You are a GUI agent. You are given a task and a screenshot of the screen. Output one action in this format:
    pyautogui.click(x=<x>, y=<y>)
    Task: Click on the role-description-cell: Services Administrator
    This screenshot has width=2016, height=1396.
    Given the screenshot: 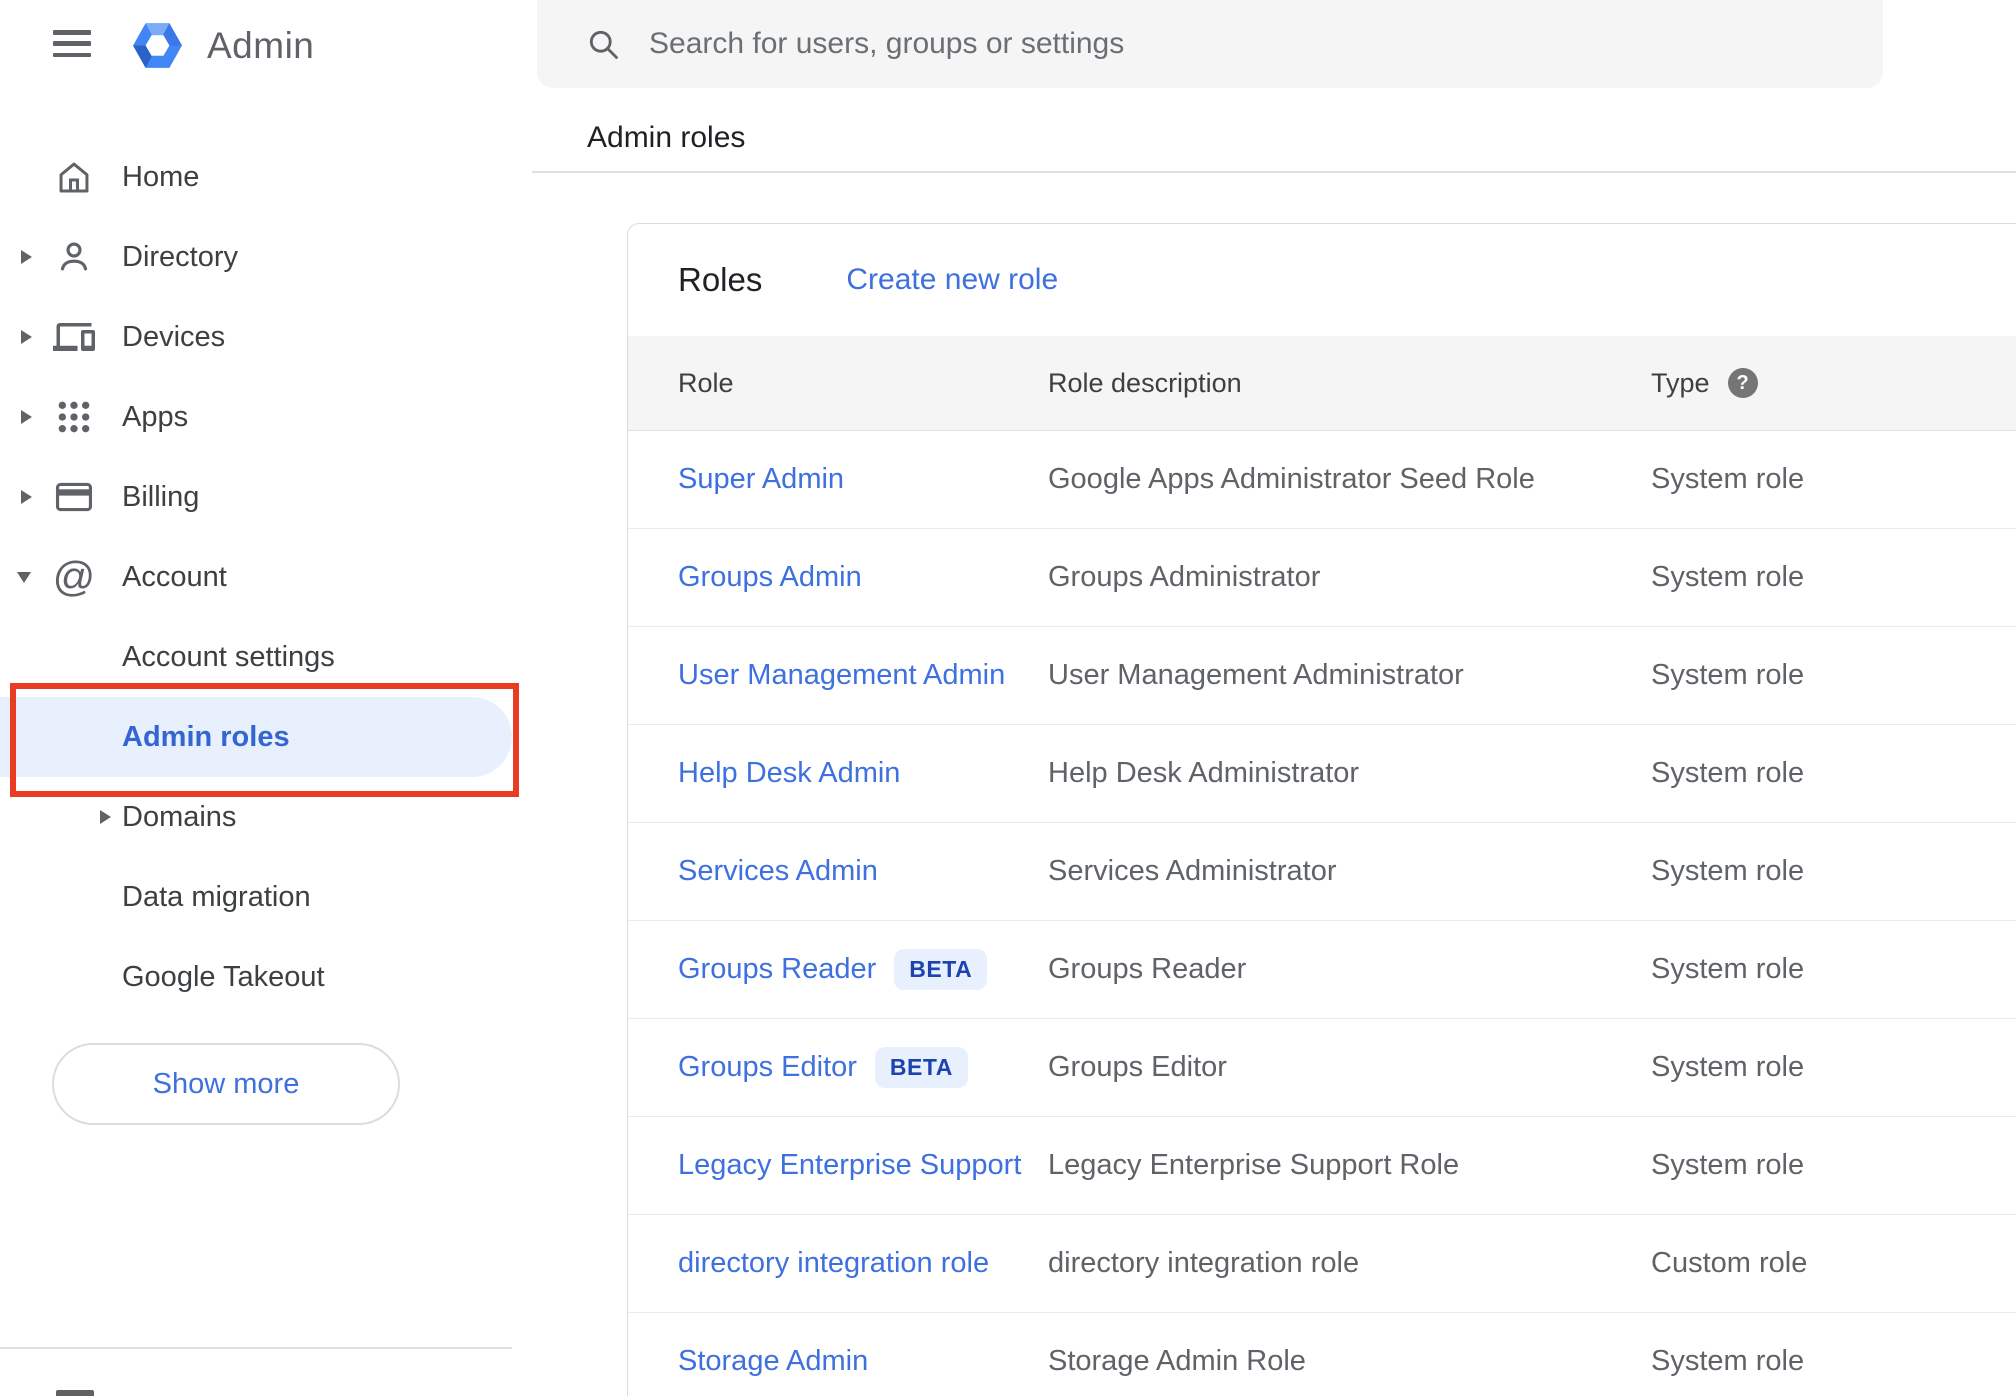 What is the action you would take?
    pyautogui.click(x=1192, y=871)
    